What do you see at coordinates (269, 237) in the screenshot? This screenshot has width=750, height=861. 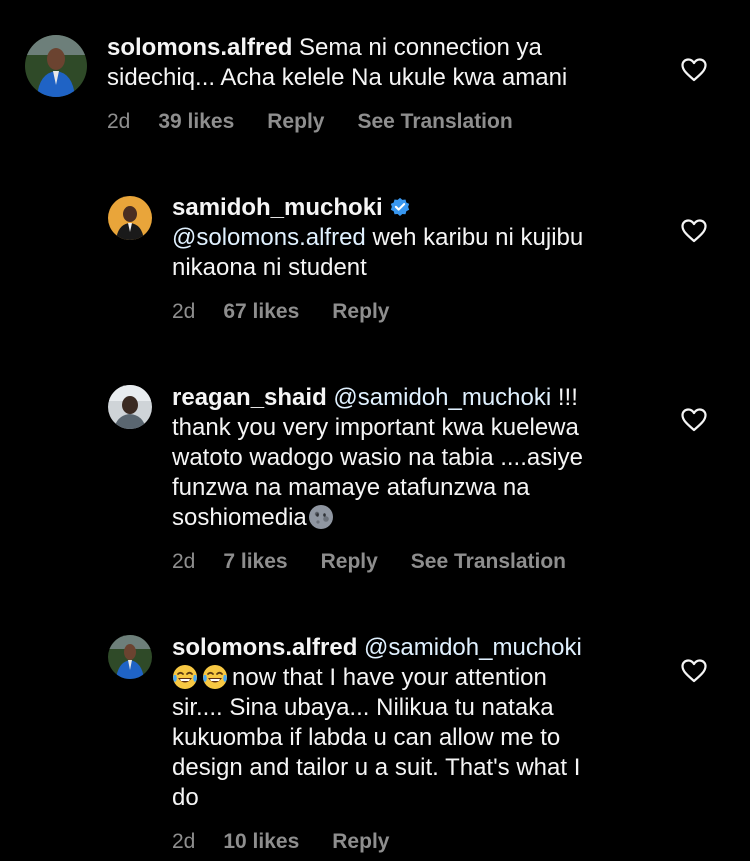 I see `mention-link: @solomons.alfred` at bounding box center [269, 237].